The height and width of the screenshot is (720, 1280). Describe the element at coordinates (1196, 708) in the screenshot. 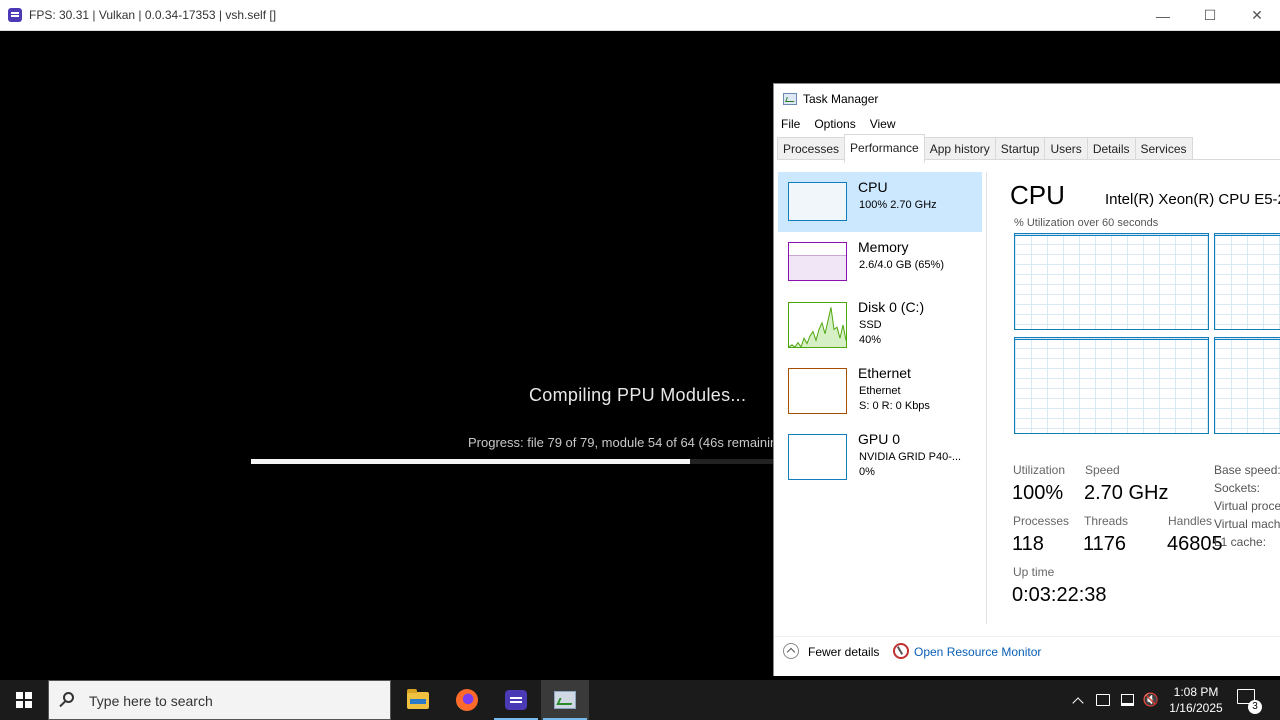

I see `clock-date: 1/16/2025` at that location.